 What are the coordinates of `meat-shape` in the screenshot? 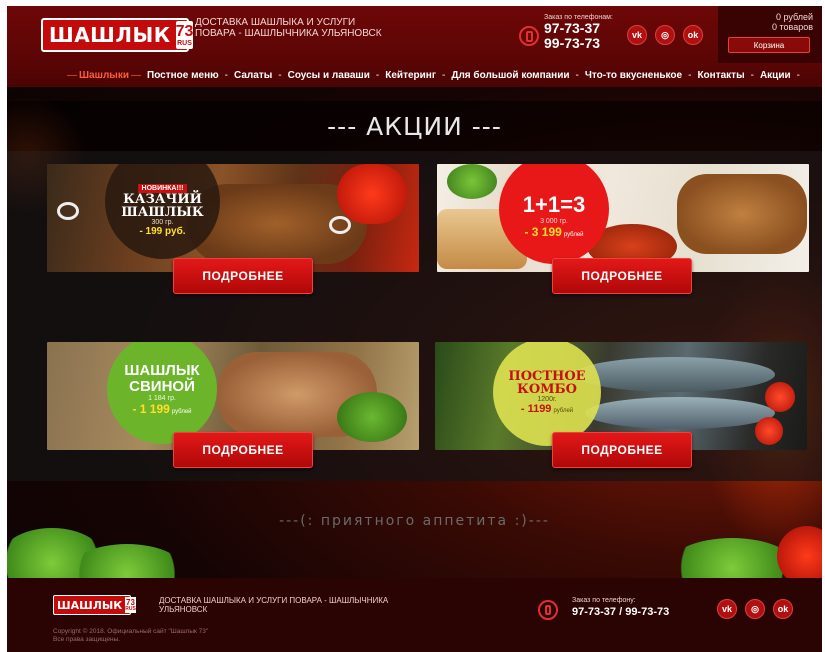 It's located at (742, 214).